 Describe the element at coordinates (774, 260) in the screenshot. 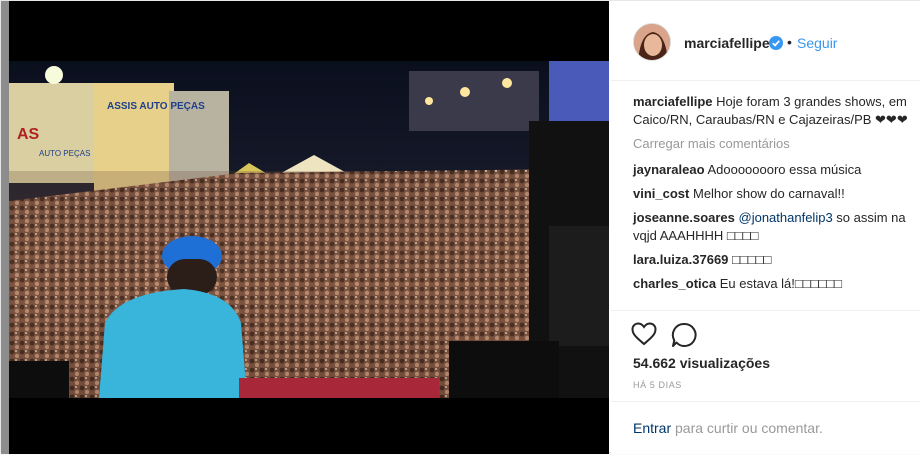

I see `comment-item: lara.luiza.37669 □□□□□` at that location.